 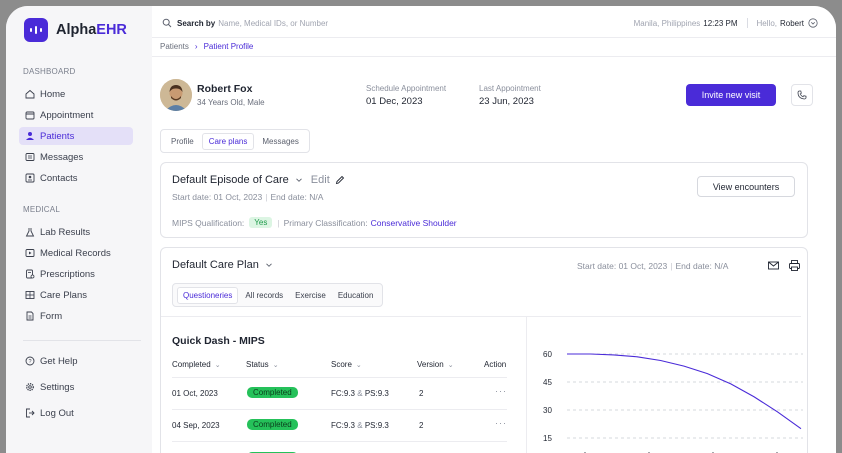 I want to click on tab-profile: Profile, so click(x=182, y=141).